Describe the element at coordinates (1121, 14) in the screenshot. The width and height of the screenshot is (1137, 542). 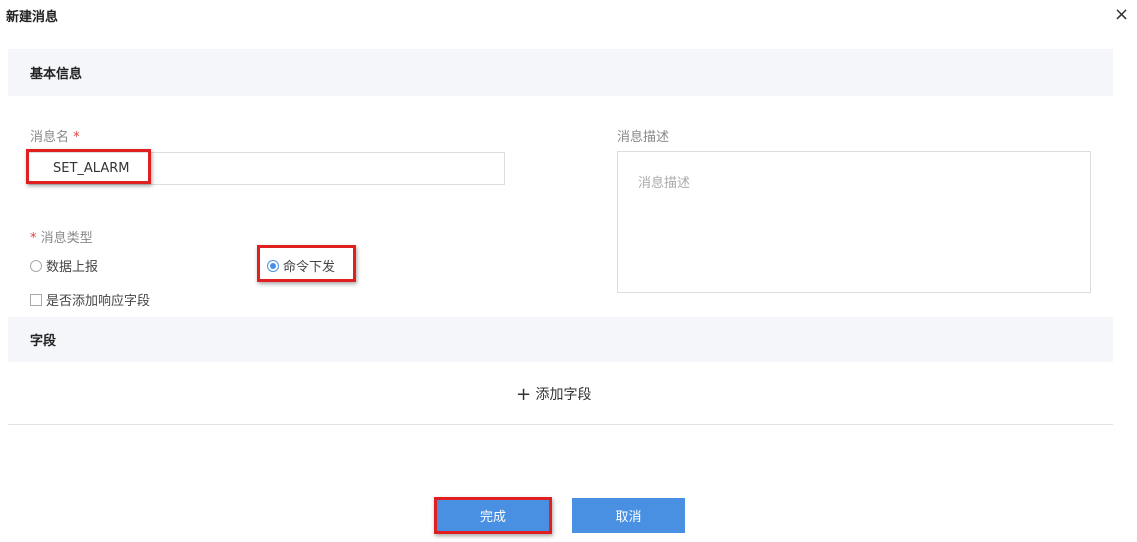
I see `close-icon: ×` at that location.